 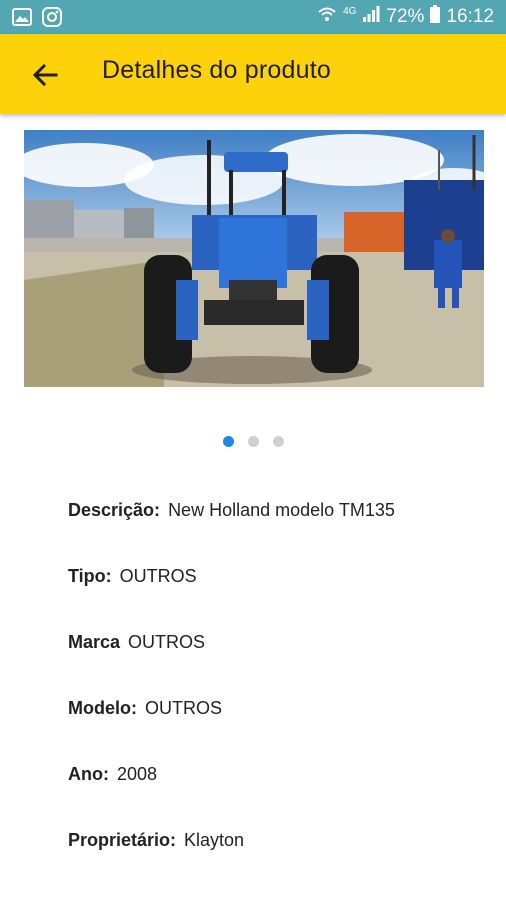 What do you see at coordinates (88, 774) in the screenshot?
I see `detail-label: Ano:` at bounding box center [88, 774].